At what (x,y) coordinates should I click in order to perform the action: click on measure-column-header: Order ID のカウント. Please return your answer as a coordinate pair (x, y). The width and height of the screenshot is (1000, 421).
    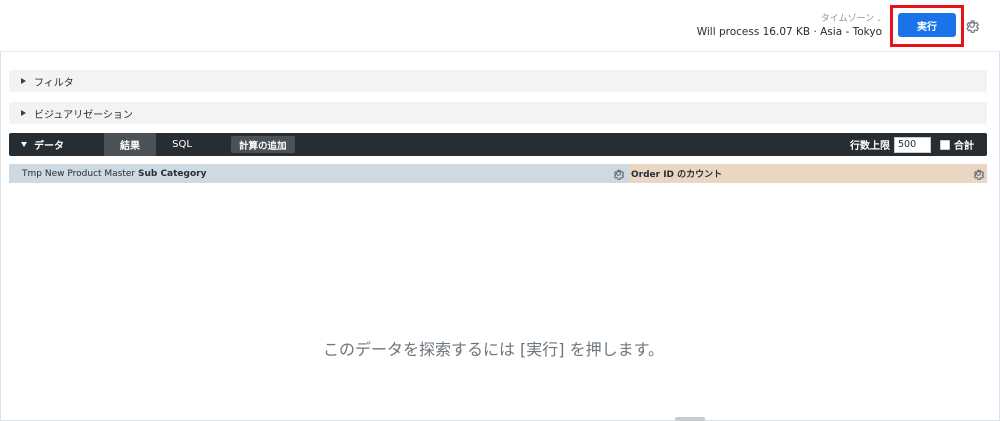
    Looking at the image, I should click on (808, 173).